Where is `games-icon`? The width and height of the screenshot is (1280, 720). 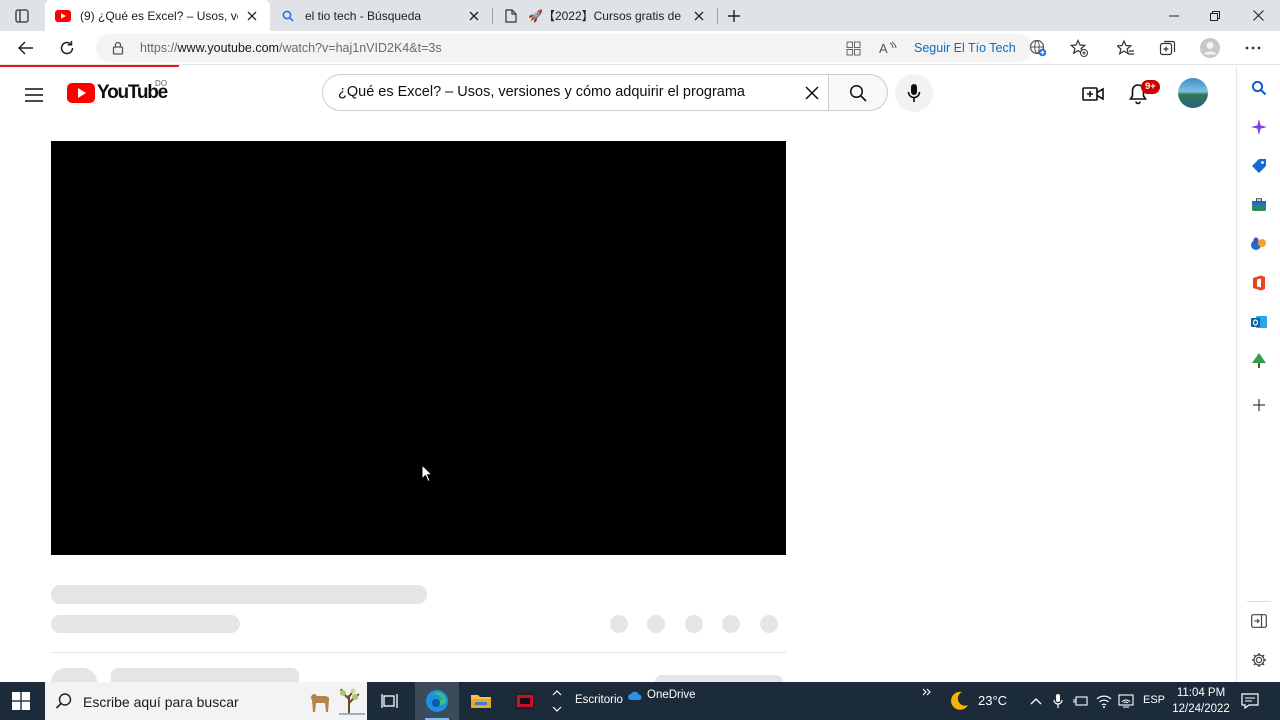
games-icon is located at coordinates (1259, 244).